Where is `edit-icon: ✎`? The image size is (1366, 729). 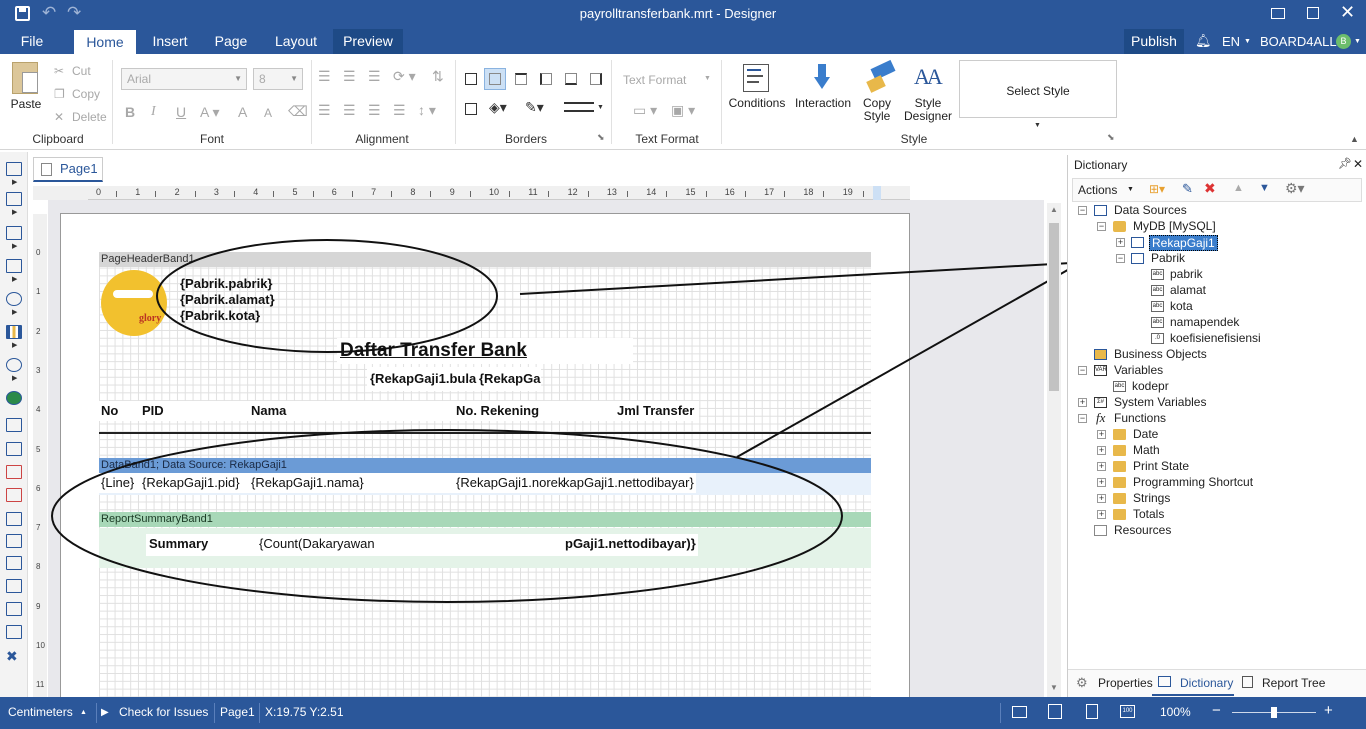
edit-icon: ✎ is located at coordinates (1187, 189).